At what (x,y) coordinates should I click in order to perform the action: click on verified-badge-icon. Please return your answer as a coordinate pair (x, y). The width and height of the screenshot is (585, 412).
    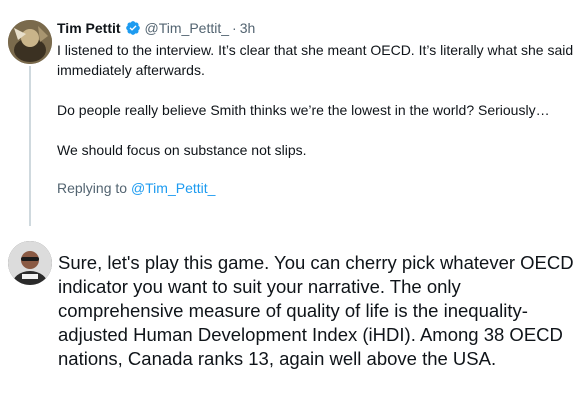
    Looking at the image, I should click on (133, 28).